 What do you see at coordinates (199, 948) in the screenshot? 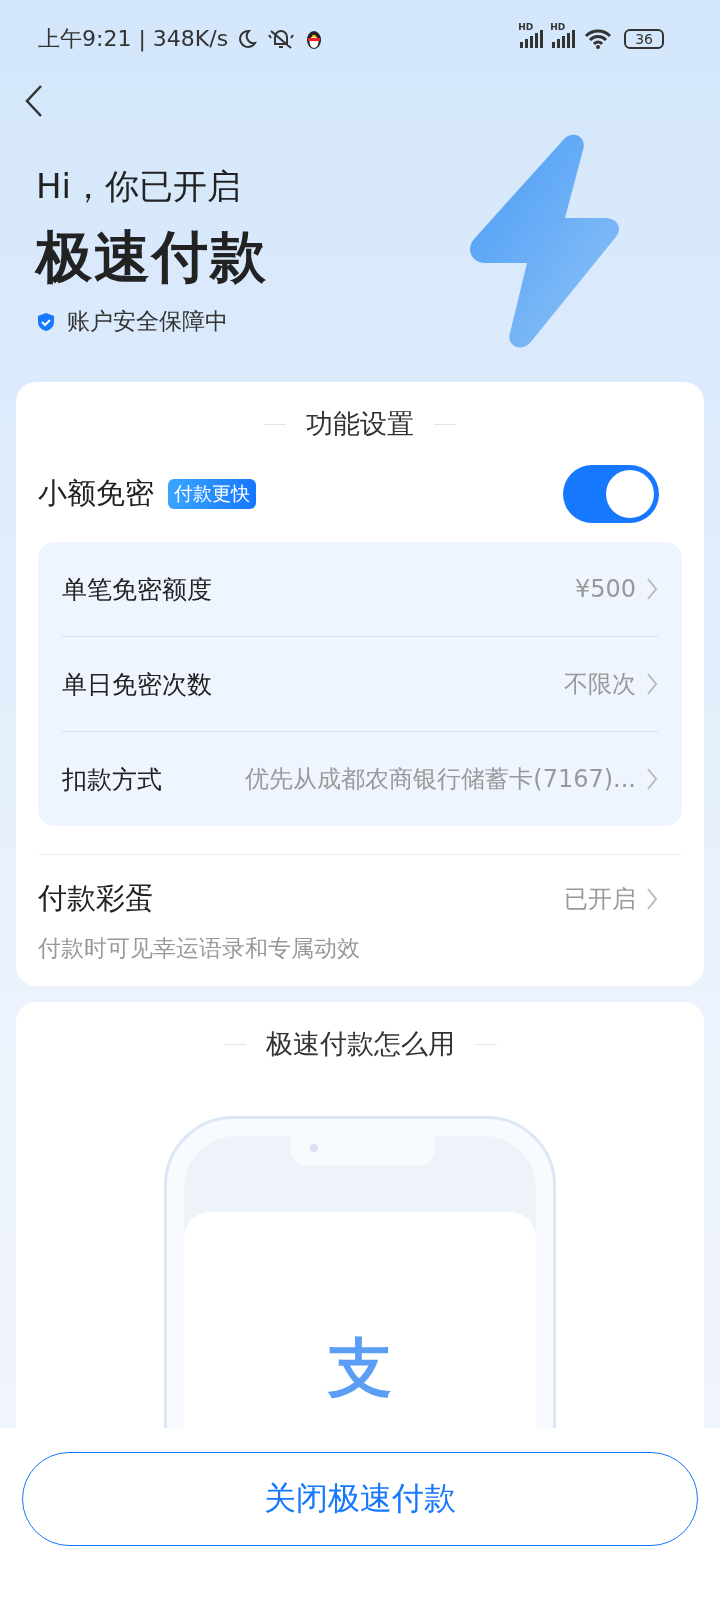
I see `description-text: 付款时可见幸运语录和专属动效` at bounding box center [199, 948].